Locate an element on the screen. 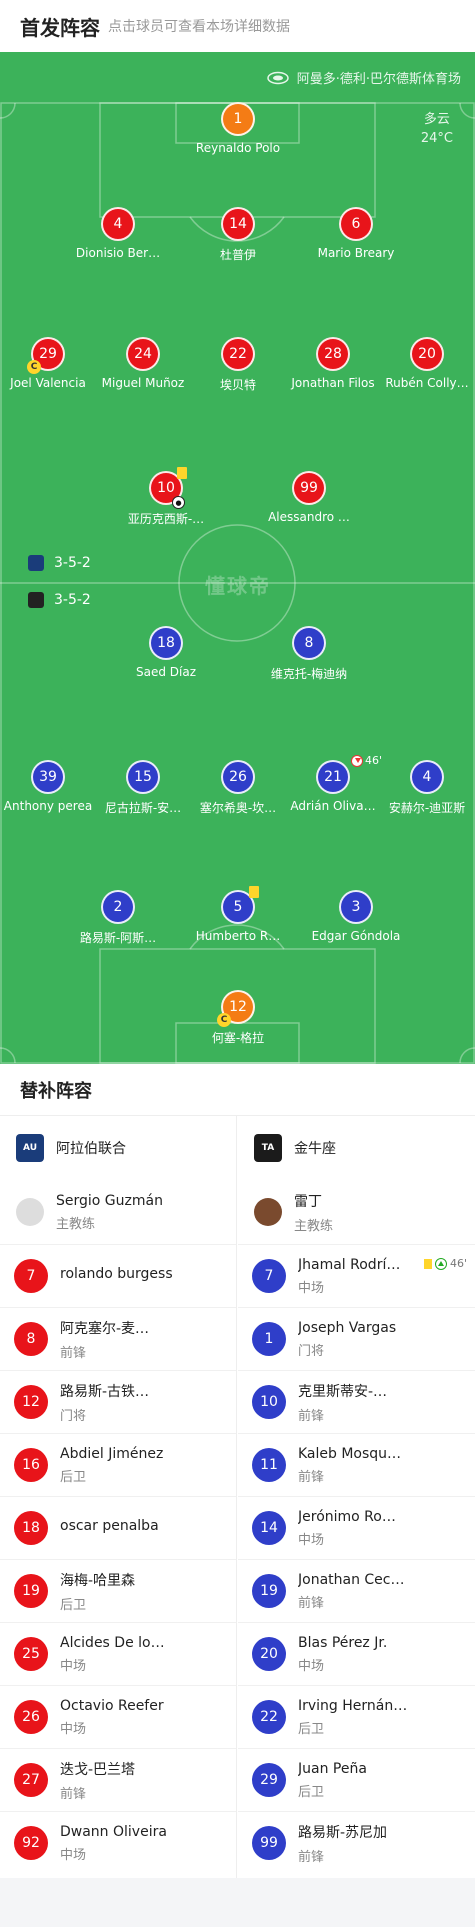 The width and height of the screenshot is (475, 1927). home-formation-text: 3-5-2 is located at coordinates (72, 563).